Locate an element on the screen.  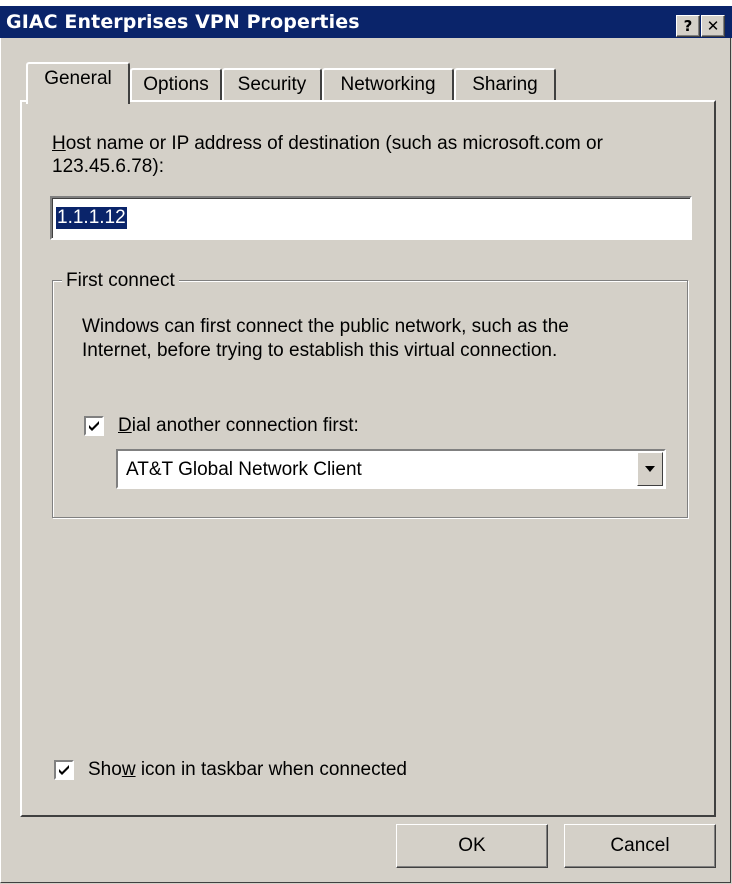
tab-networking-label: Networking is located at coordinates (388, 84).